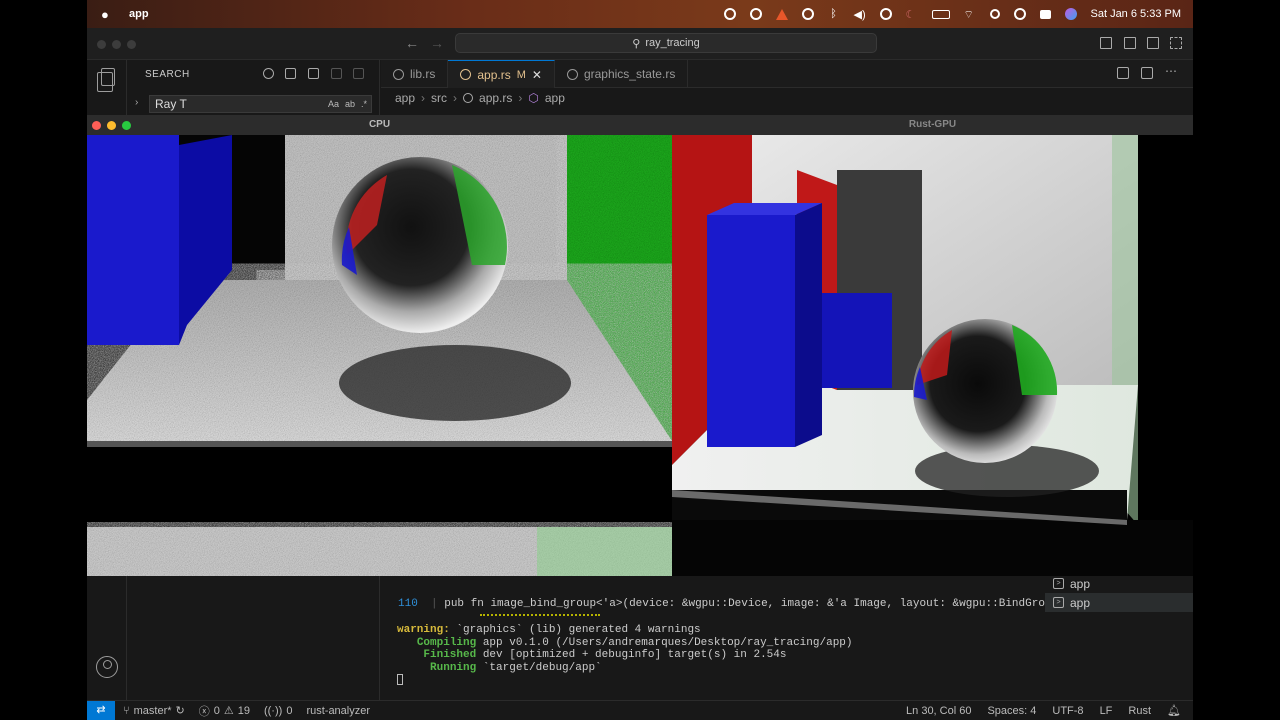 The image size is (1280, 720). Describe the element at coordinates (539, 667) in the screenshot. I see `running-text: `target/debug/app`` at that location.